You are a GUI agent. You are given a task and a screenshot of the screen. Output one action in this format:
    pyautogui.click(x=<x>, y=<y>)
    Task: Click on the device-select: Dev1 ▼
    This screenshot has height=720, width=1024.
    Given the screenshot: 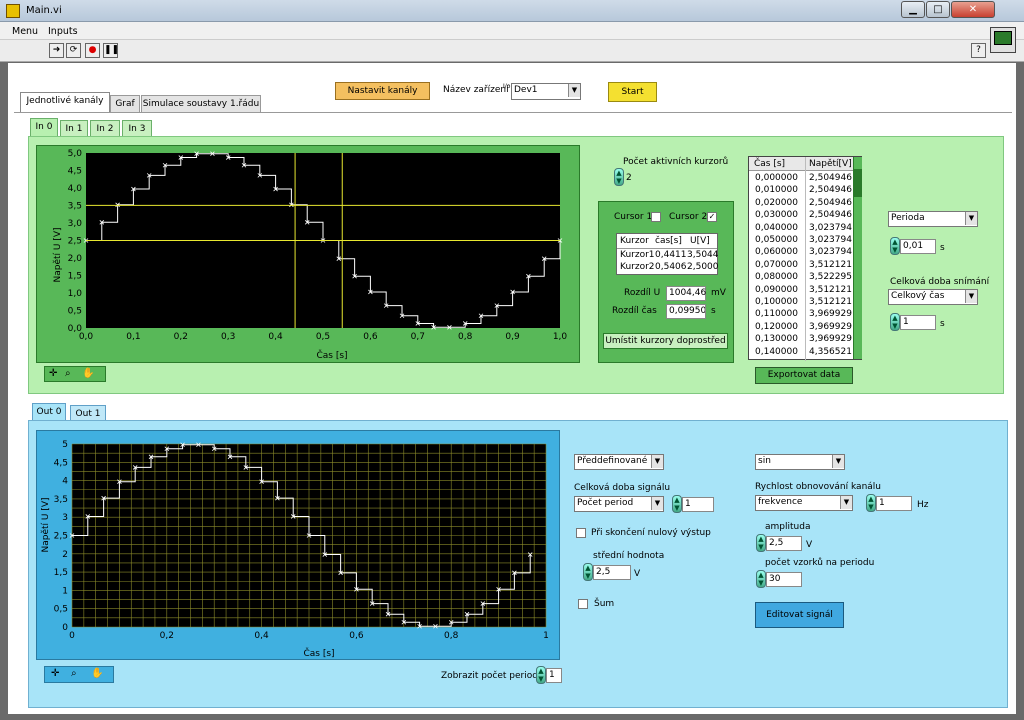 What is the action you would take?
    pyautogui.click(x=546, y=91)
    